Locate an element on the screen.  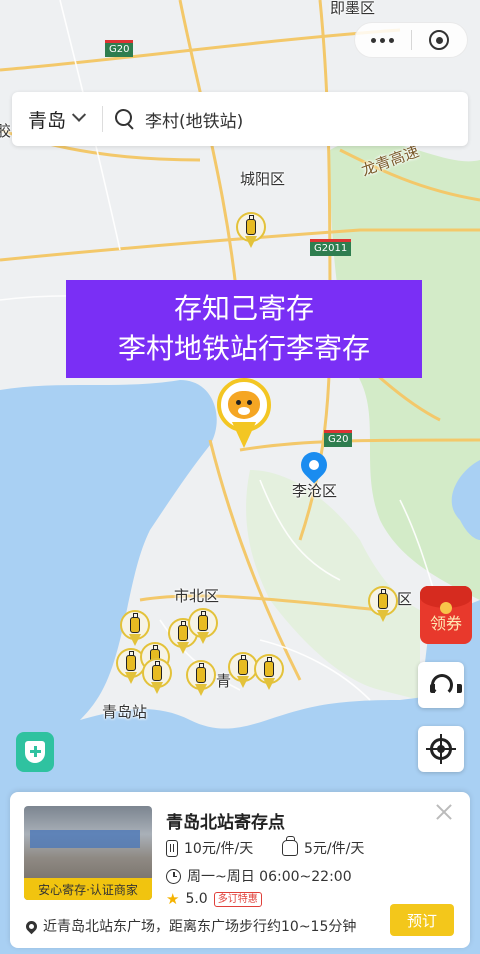
star-icon: ★ is located at coordinates (173, 899).